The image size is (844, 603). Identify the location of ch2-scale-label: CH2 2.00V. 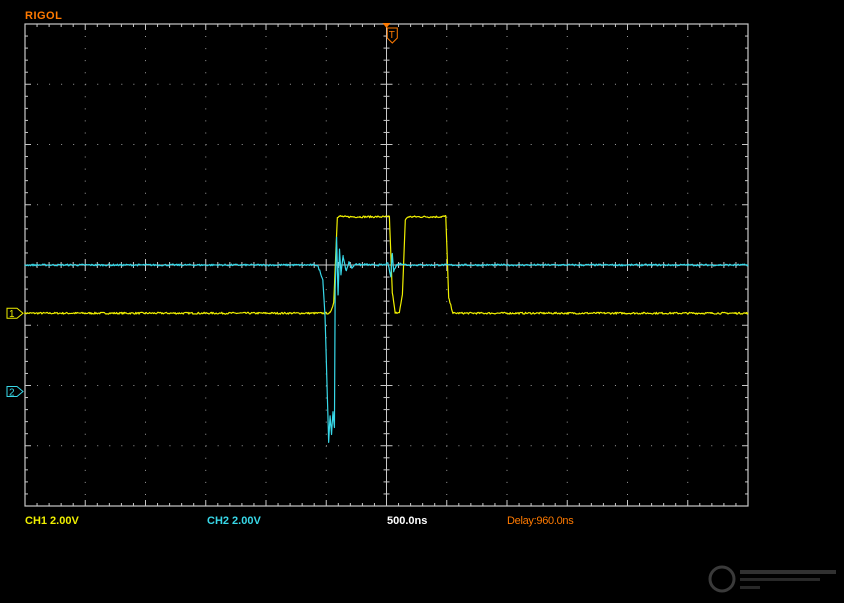
(234, 521).